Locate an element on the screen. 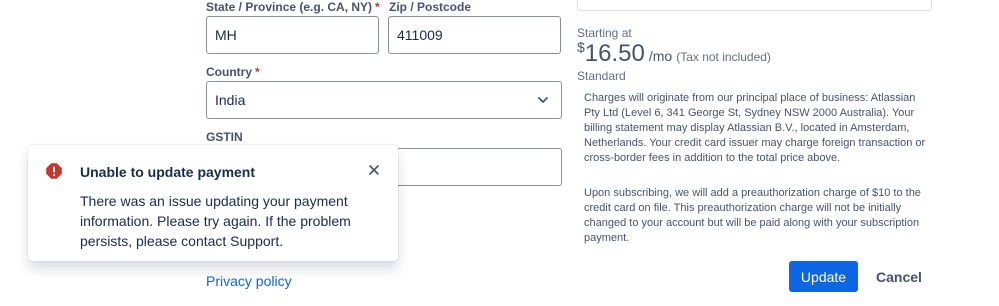  price-amount: 16.50 is located at coordinates (614, 53).